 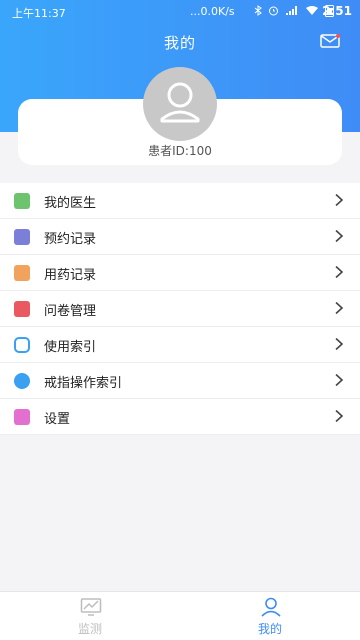 What do you see at coordinates (22, 345) in the screenshot?
I see `index-icon` at bounding box center [22, 345].